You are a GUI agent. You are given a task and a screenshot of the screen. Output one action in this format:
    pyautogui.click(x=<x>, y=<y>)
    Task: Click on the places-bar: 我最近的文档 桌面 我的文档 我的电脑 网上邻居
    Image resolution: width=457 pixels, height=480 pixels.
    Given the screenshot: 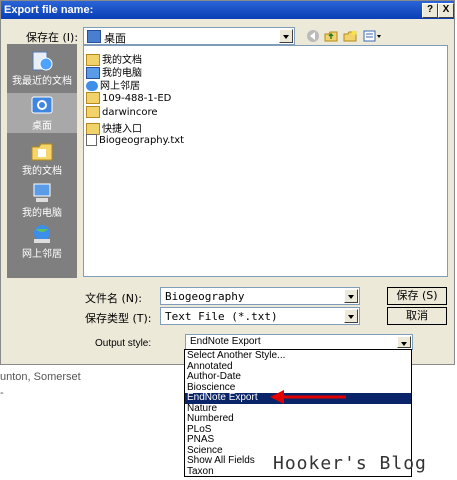 What is the action you would take?
    pyautogui.click(x=42, y=161)
    